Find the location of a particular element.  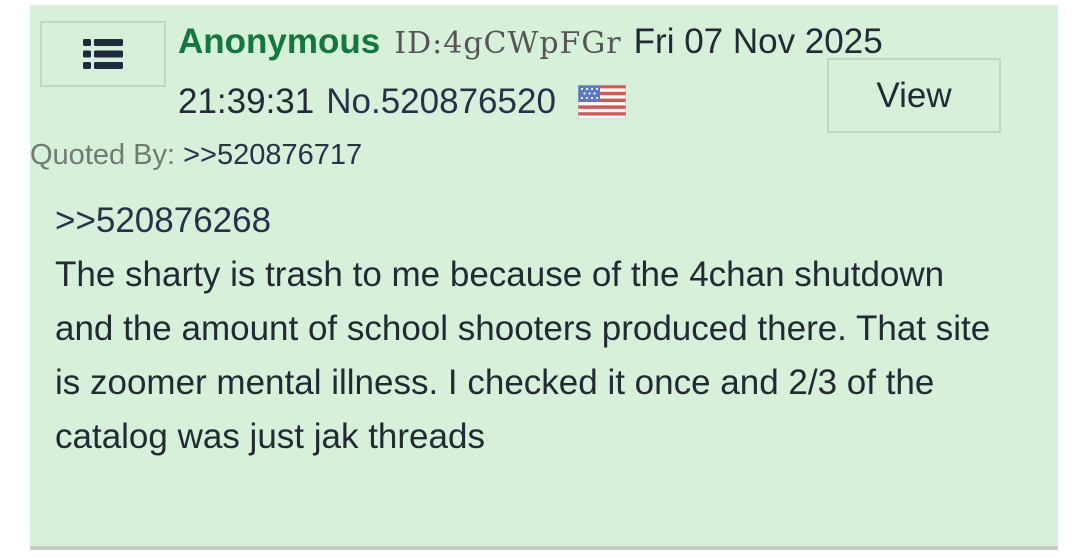

list-icon is located at coordinates (103, 54).